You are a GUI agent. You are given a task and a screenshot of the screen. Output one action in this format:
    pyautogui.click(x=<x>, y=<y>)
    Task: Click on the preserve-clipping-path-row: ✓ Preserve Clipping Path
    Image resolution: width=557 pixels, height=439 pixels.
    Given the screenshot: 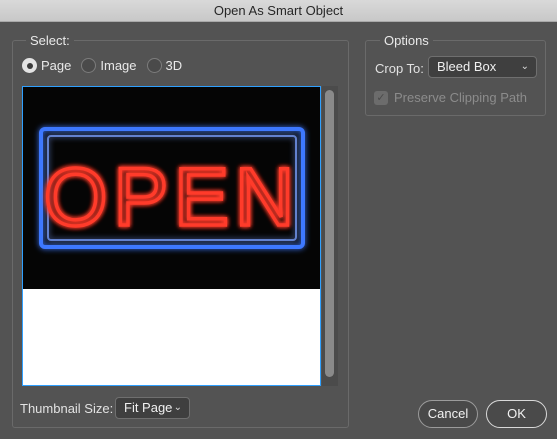 What is the action you would take?
    pyautogui.click(x=450, y=97)
    